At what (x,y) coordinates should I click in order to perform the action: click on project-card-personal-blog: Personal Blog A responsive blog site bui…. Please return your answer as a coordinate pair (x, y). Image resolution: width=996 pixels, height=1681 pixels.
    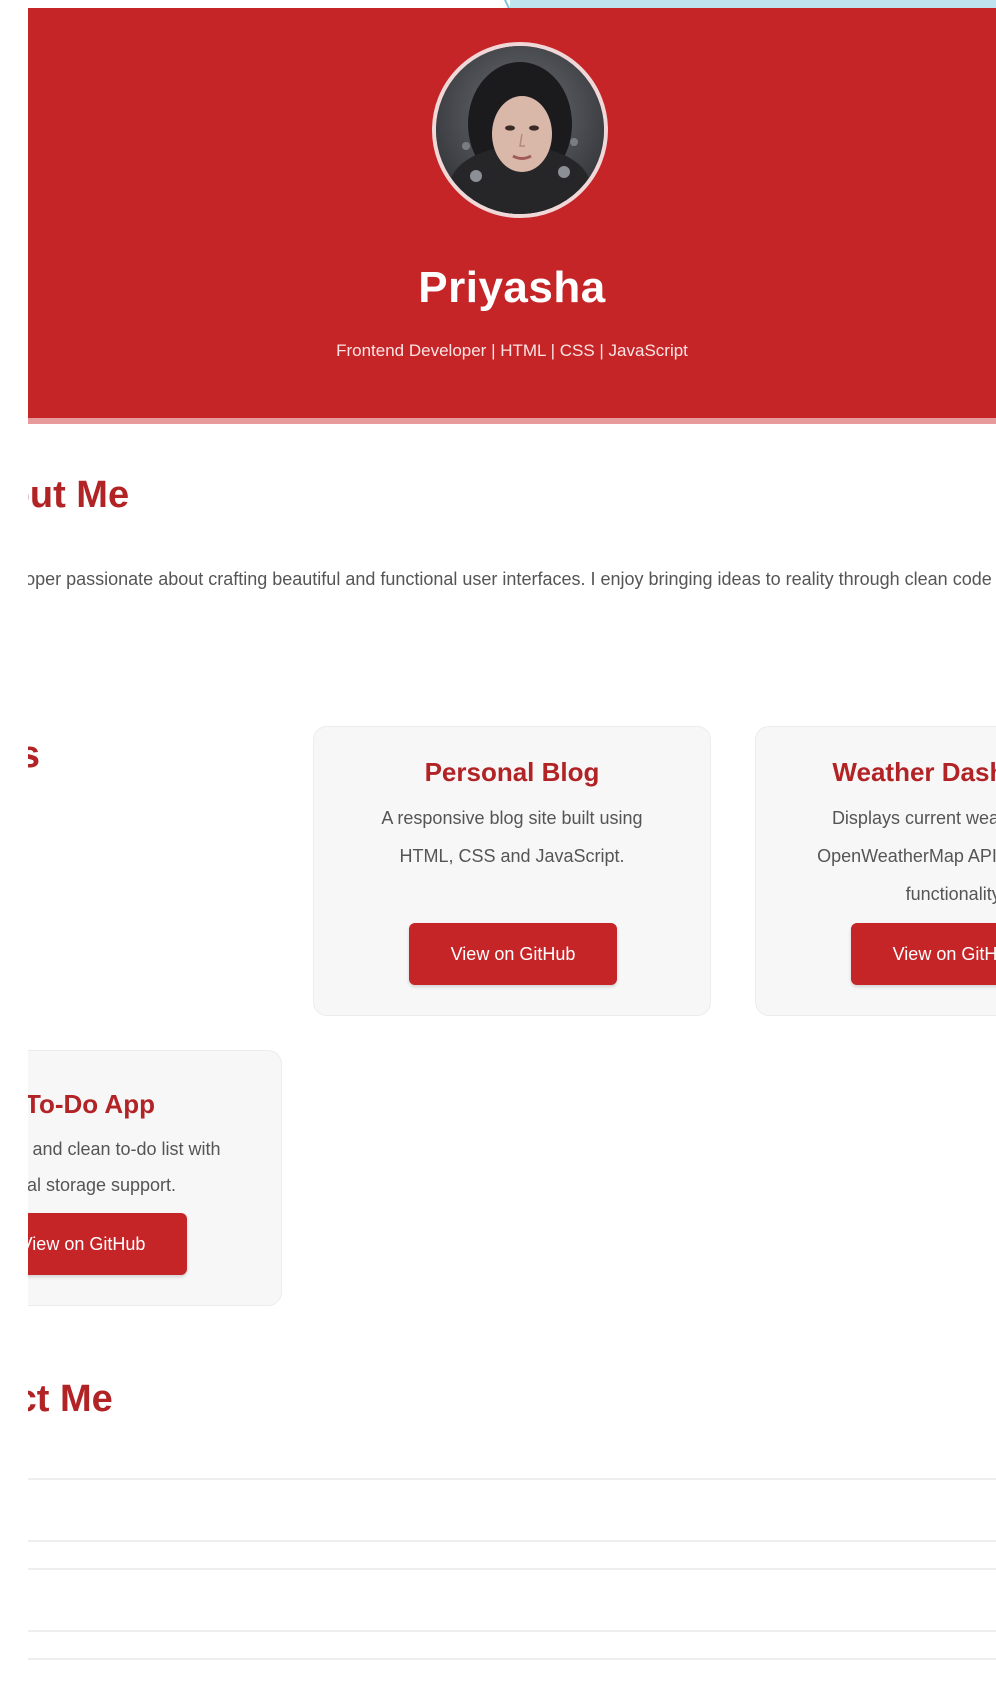
    Looking at the image, I should click on (512, 871).